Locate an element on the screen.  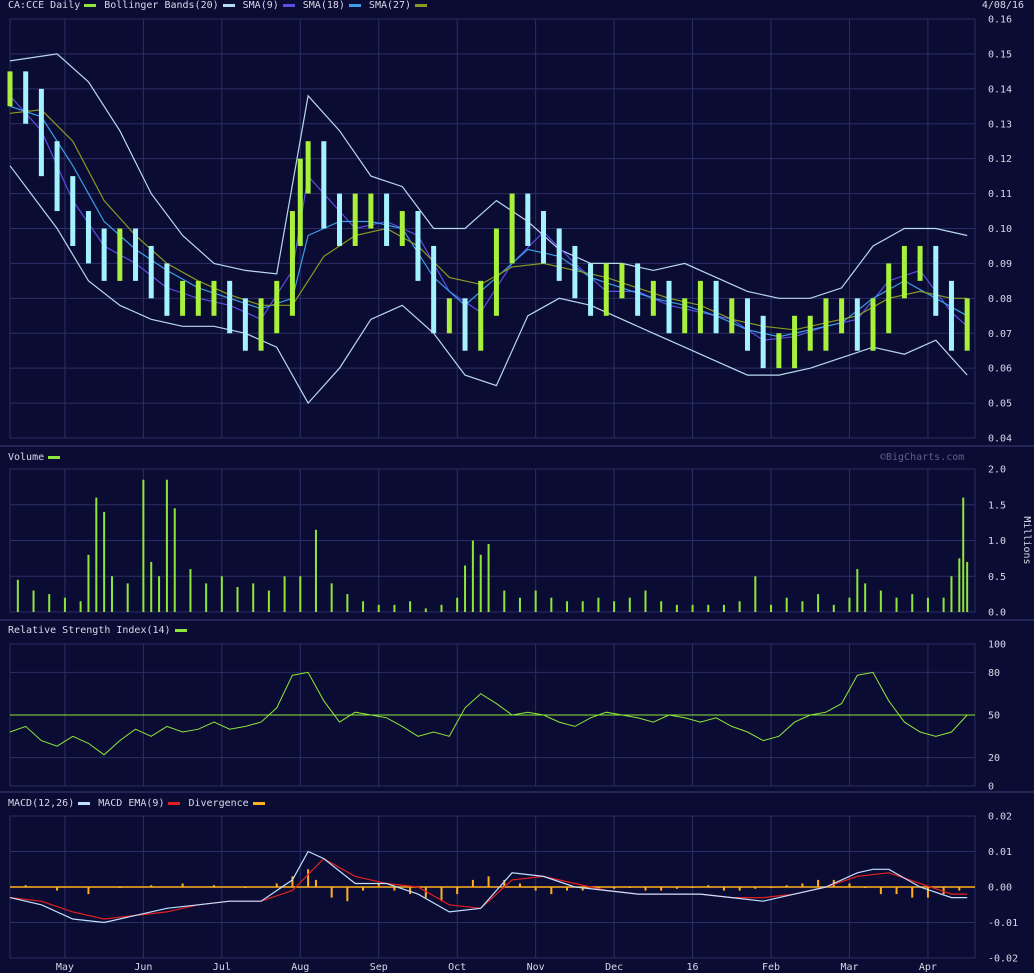
y-tick-label: 0.11 is located at coordinates (1000, 194).